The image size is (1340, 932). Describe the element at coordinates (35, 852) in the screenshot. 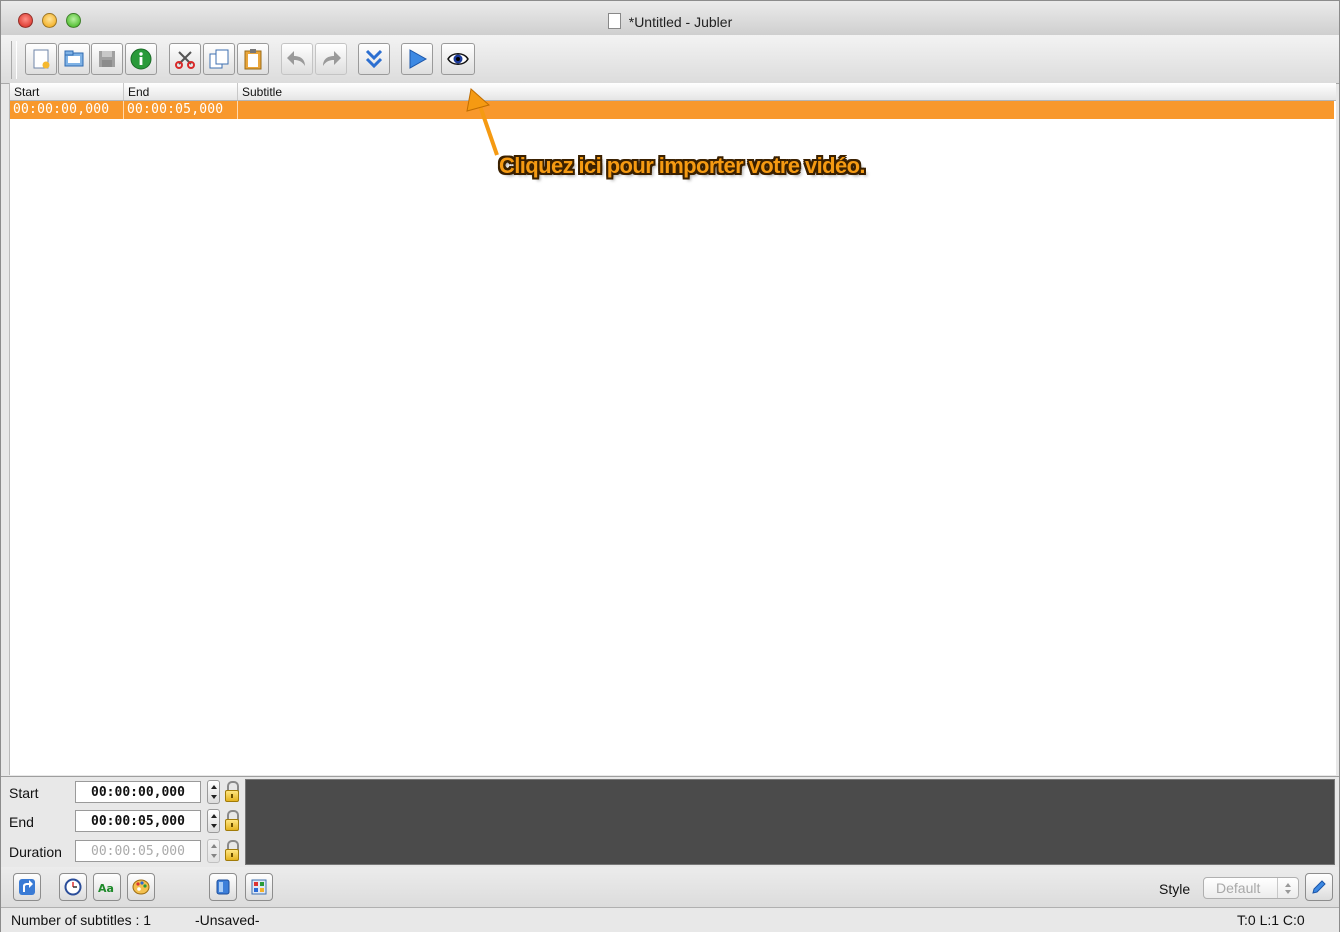

I see `duration-label: Duration` at that location.